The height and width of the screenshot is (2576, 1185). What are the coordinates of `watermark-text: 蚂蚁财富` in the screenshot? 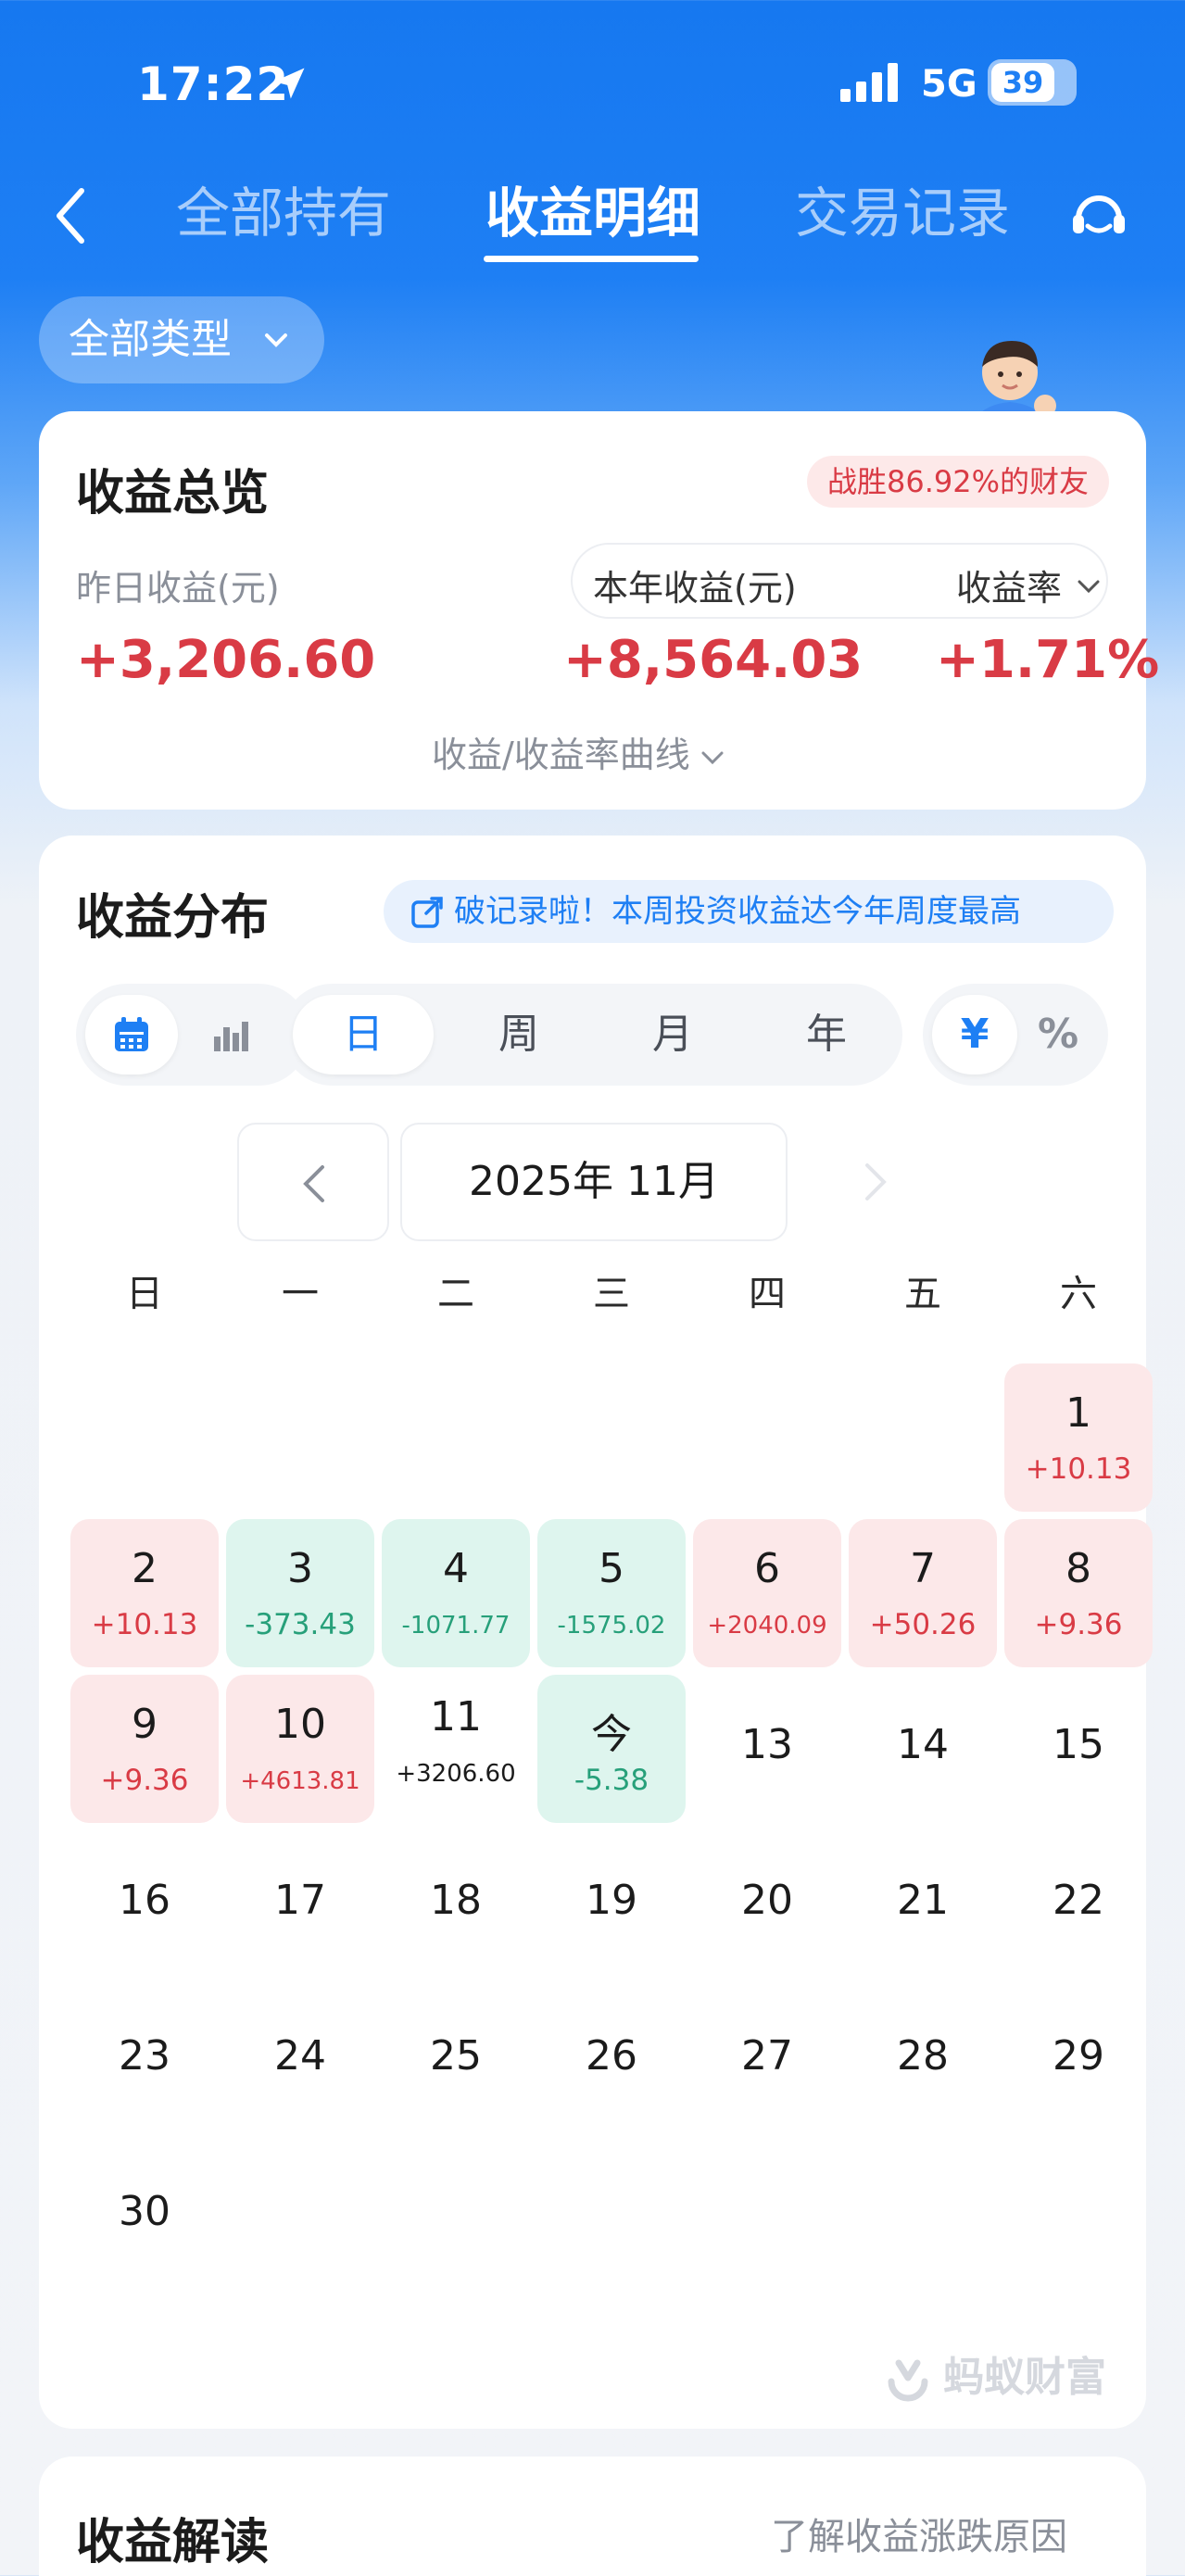 It's located at (1024, 2377).